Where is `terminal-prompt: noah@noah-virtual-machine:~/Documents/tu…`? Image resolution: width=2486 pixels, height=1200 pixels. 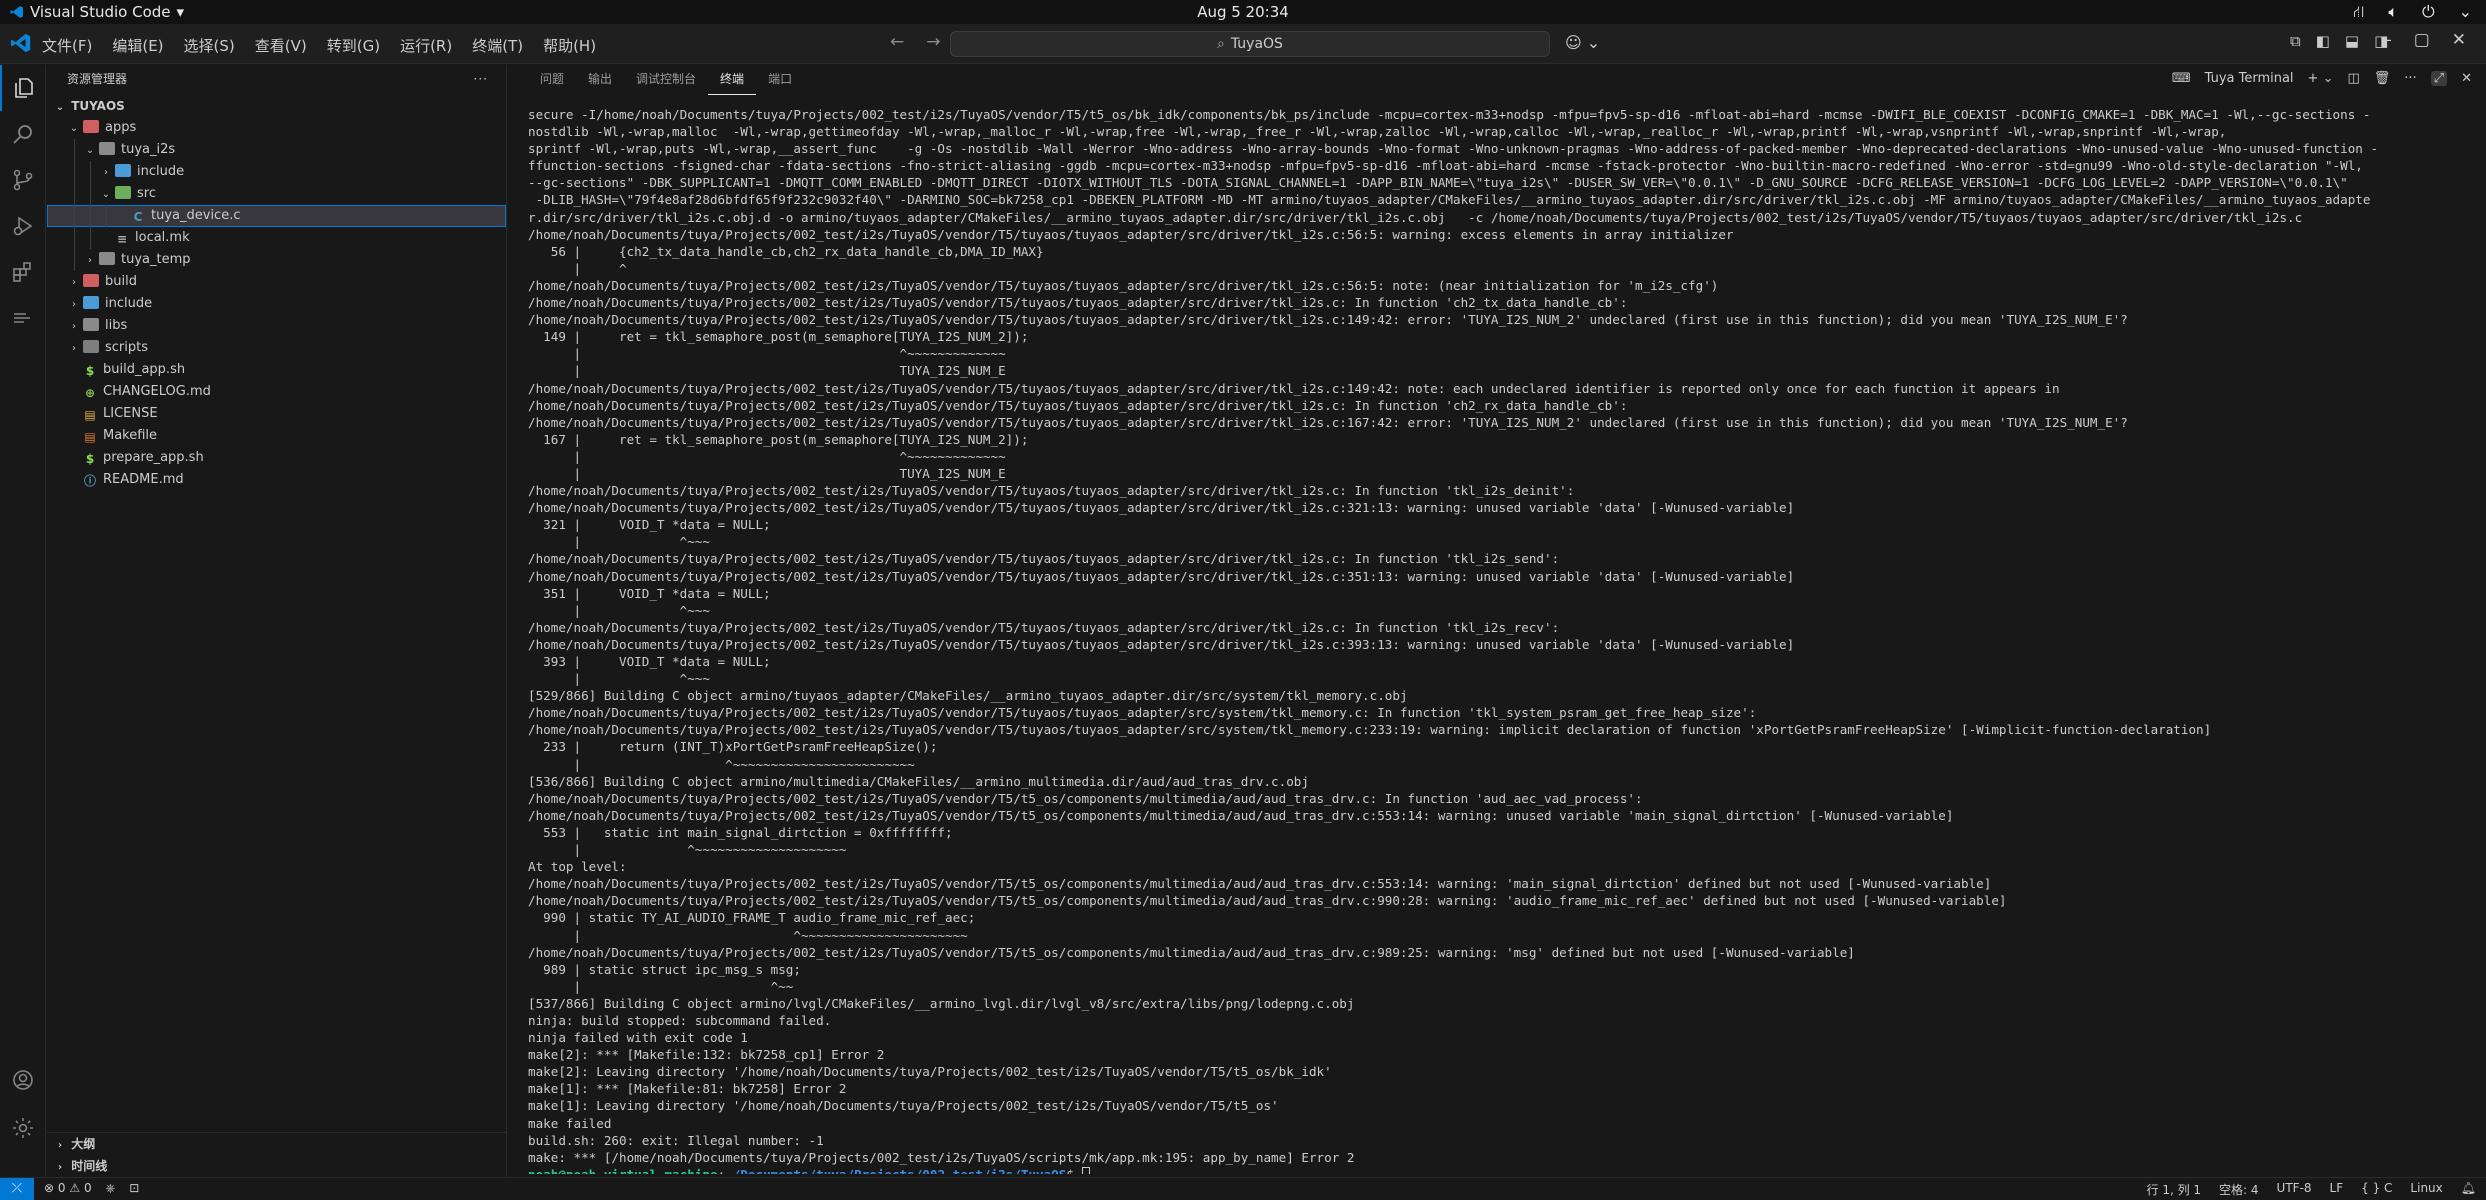
terminal-prompt: noah@noah-virtual-machine:~/Documents/tu… is located at coordinates (1503, 1170).